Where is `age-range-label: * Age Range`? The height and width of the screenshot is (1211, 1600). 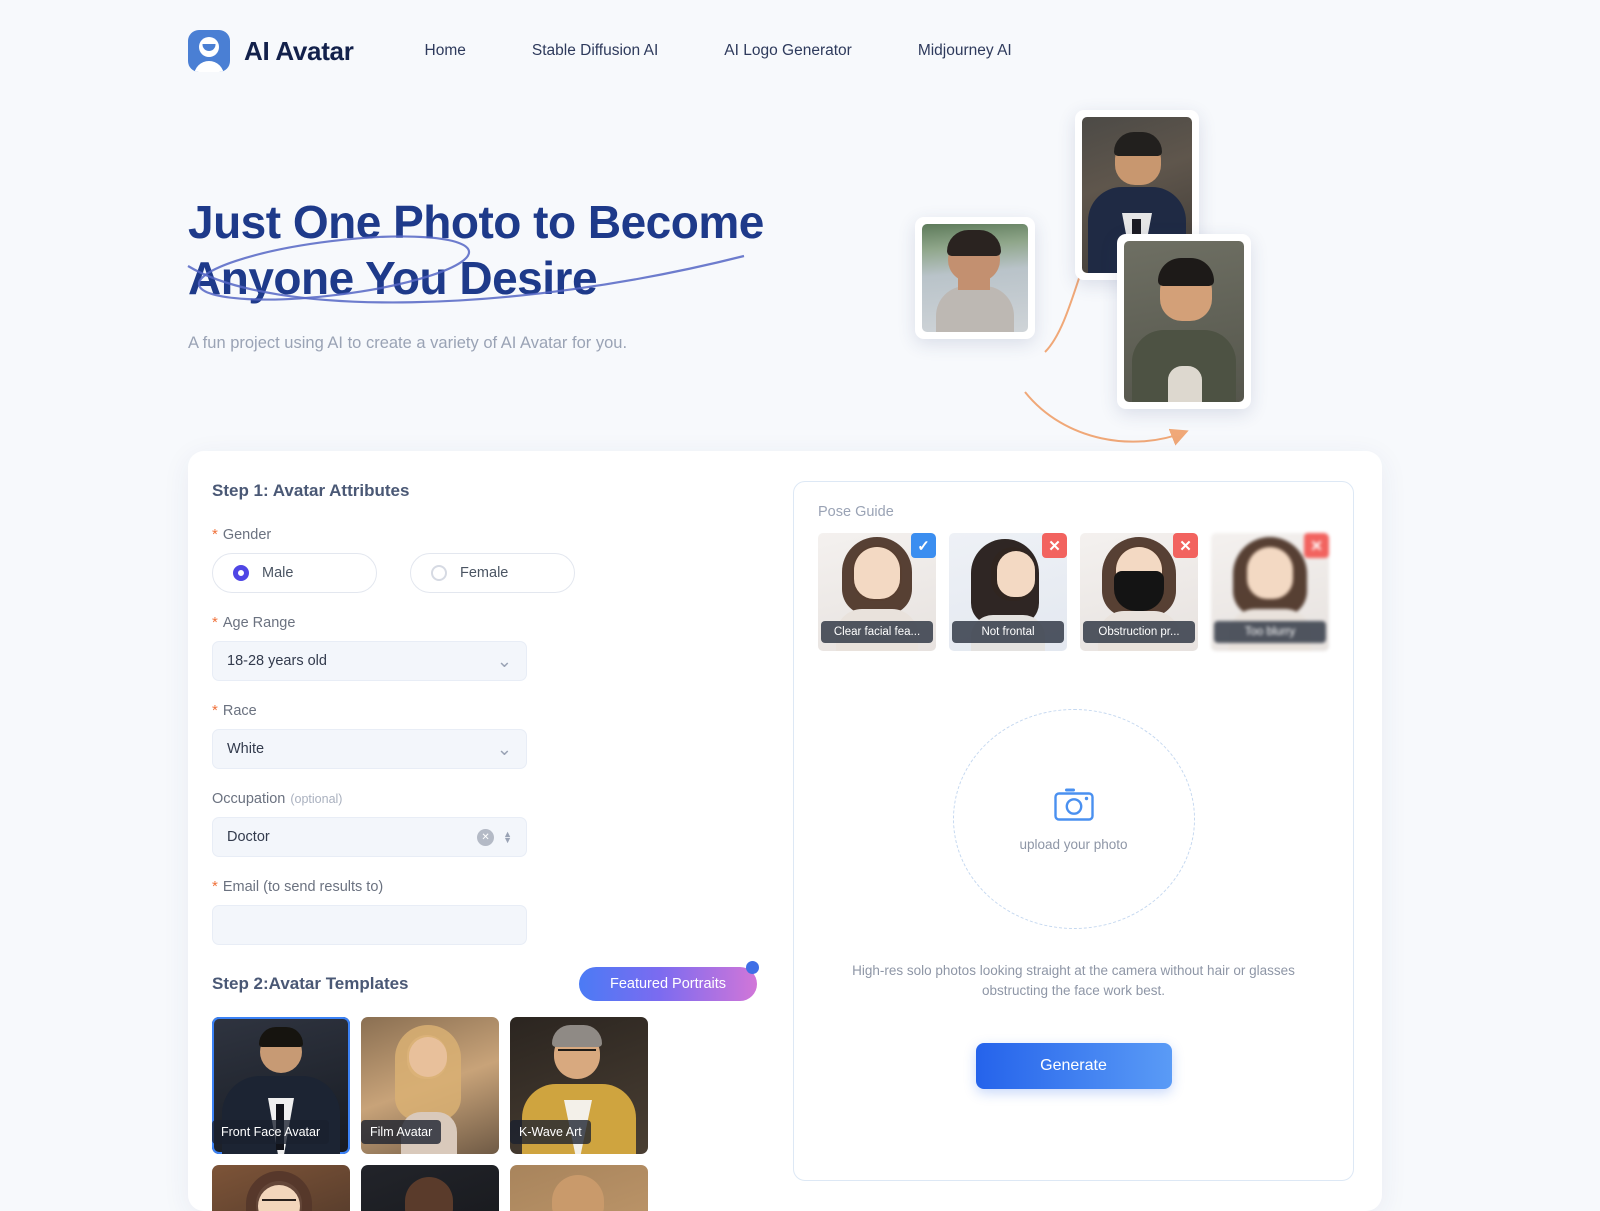
age-range-label: * Age Range is located at coordinates (254, 622).